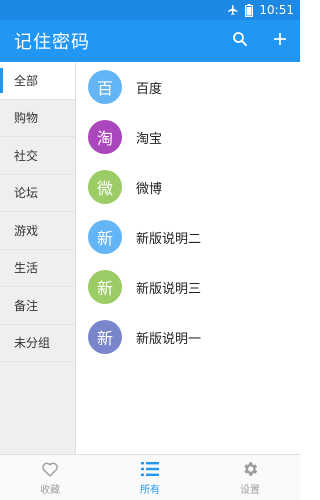 This screenshot has height=500, width=320. I want to click on tab-settings-label: 设置, so click(250, 490).